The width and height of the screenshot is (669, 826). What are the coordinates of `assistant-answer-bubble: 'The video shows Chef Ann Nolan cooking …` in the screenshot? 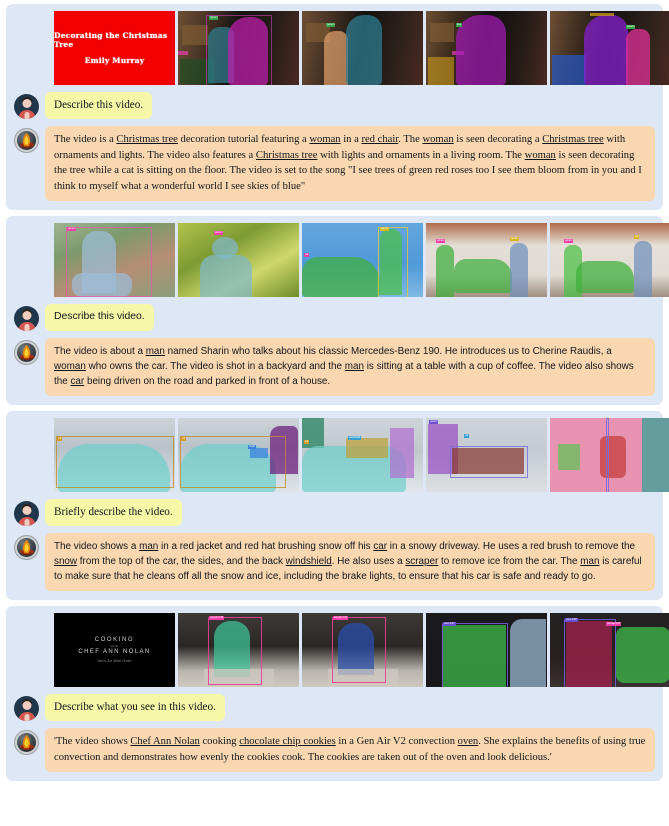 It's located at (350, 750).